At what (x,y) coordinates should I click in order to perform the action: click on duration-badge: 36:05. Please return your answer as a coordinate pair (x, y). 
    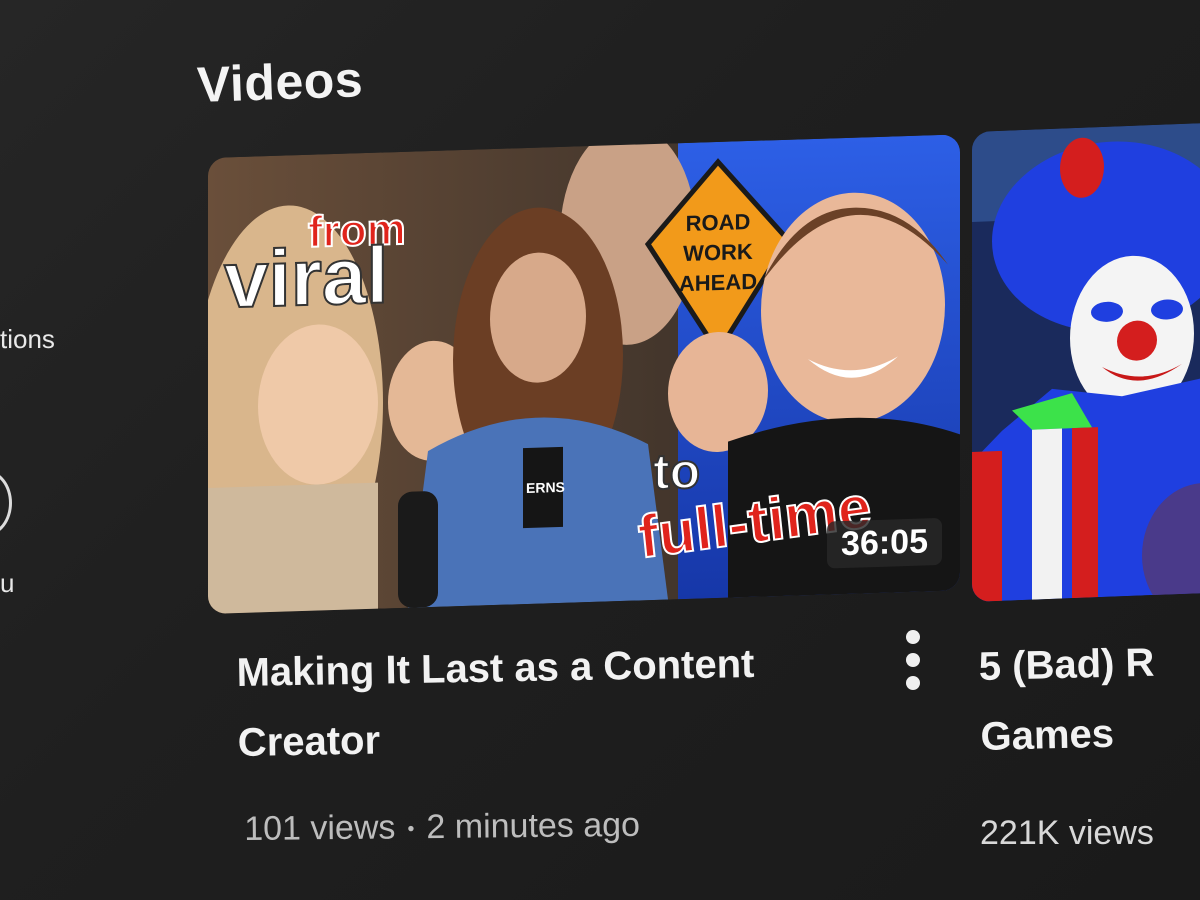
    Looking at the image, I should click on (884, 543).